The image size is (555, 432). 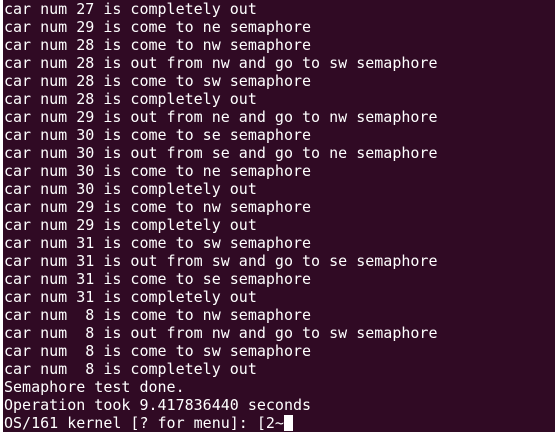 What do you see at coordinates (130, 9) in the screenshot?
I see `terminal-line: car num 27 is completely out` at bounding box center [130, 9].